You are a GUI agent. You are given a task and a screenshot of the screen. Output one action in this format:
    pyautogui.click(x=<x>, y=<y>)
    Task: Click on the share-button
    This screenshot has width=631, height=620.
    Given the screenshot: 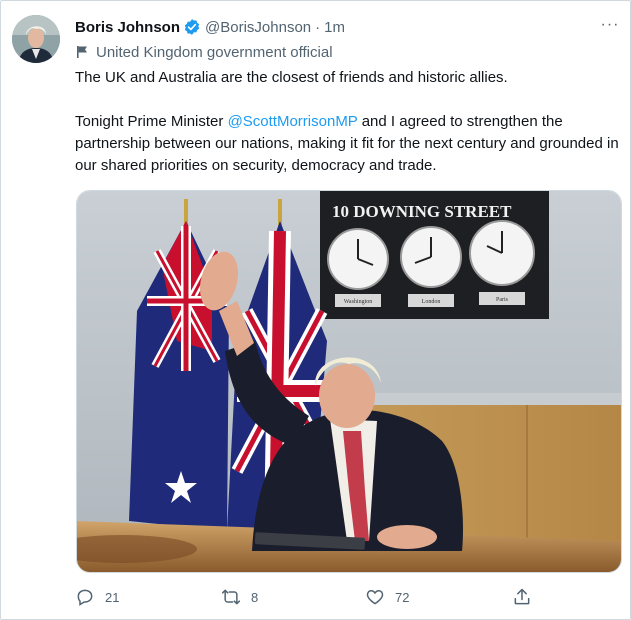 What is the action you would take?
    pyautogui.click(x=527, y=597)
    